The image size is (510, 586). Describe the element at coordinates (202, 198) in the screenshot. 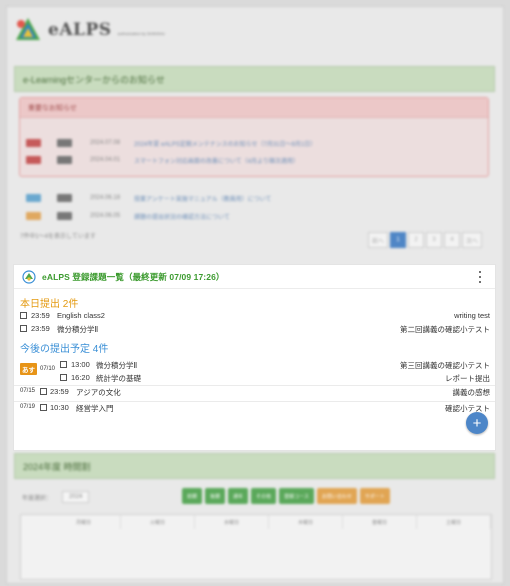

I see `news-link: 授業アンケート実施マニュアル（教員用）について` at that location.